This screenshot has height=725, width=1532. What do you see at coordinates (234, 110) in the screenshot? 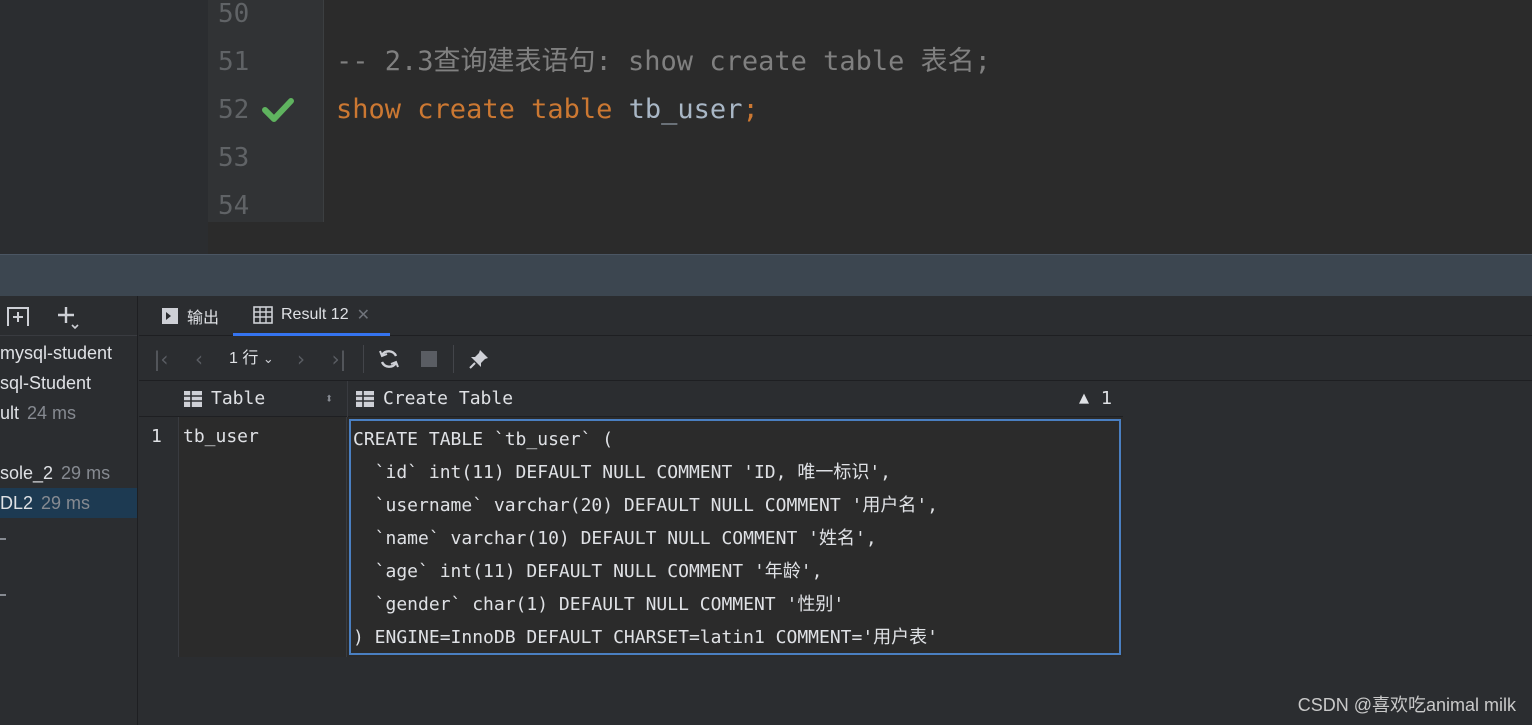
I see `line-number: 52` at bounding box center [234, 110].